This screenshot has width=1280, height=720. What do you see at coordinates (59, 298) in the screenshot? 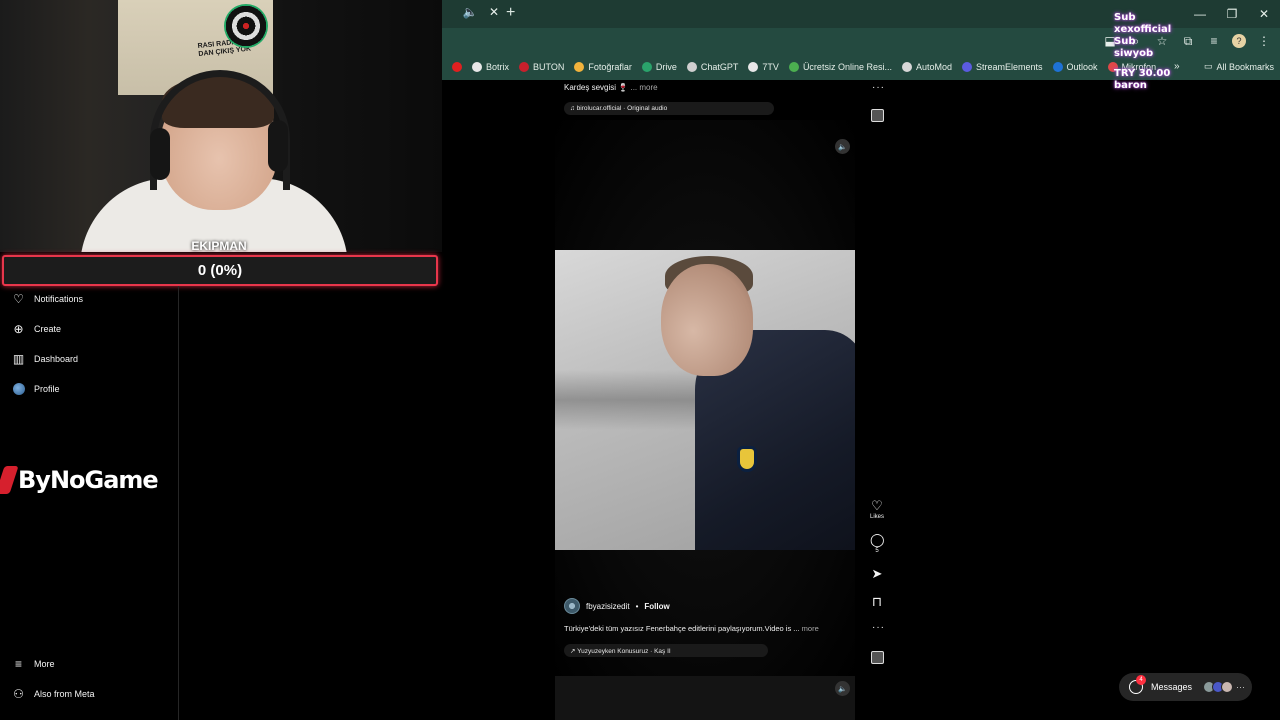
I see `sidebar-item-label: Notifications` at bounding box center [59, 298].